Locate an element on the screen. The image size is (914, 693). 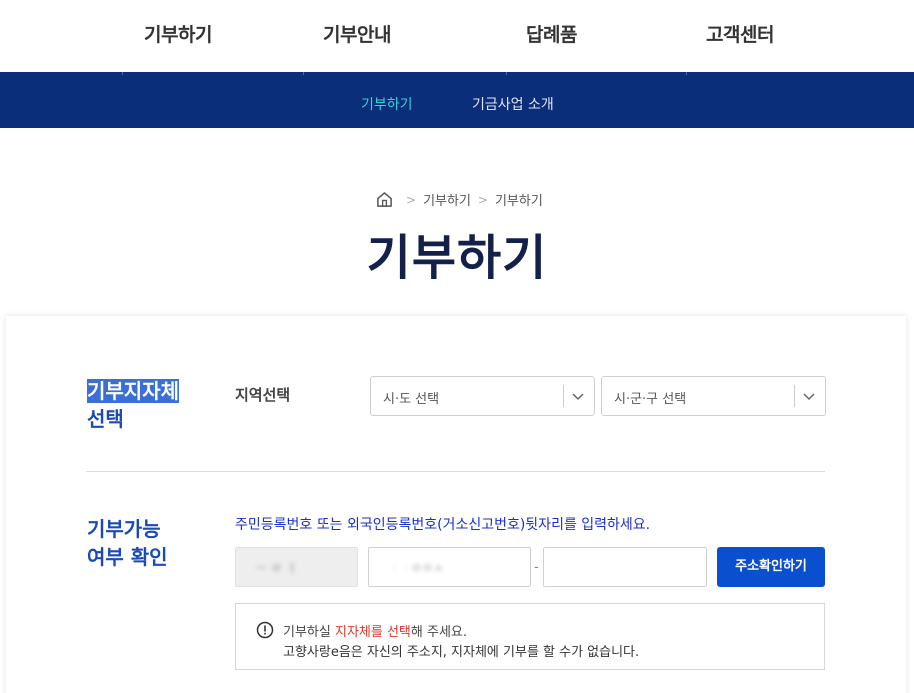
address-check-button: 주소확인하기 is located at coordinates (771, 567).